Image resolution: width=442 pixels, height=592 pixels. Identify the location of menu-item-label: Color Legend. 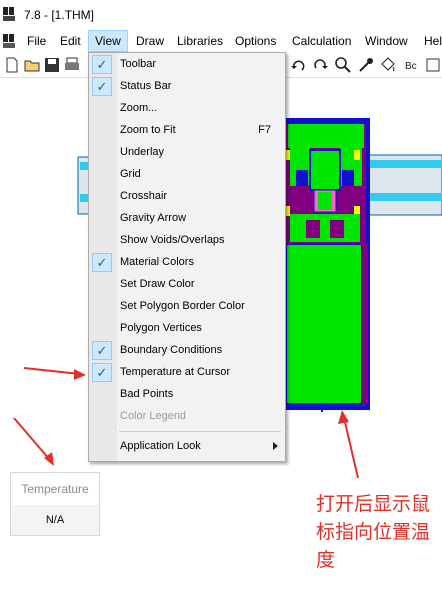
(153, 416).